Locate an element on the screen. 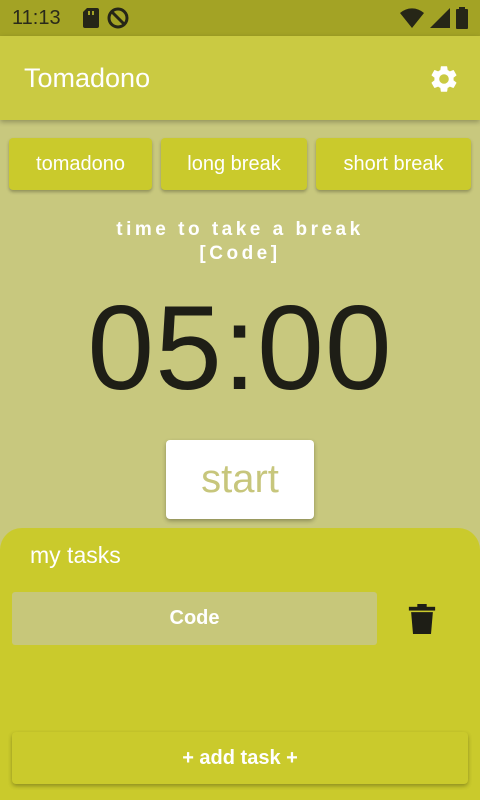 The width and height of the screenshot is (480, 800). app-bar: Tomadono is located at coordinates (240, 78).